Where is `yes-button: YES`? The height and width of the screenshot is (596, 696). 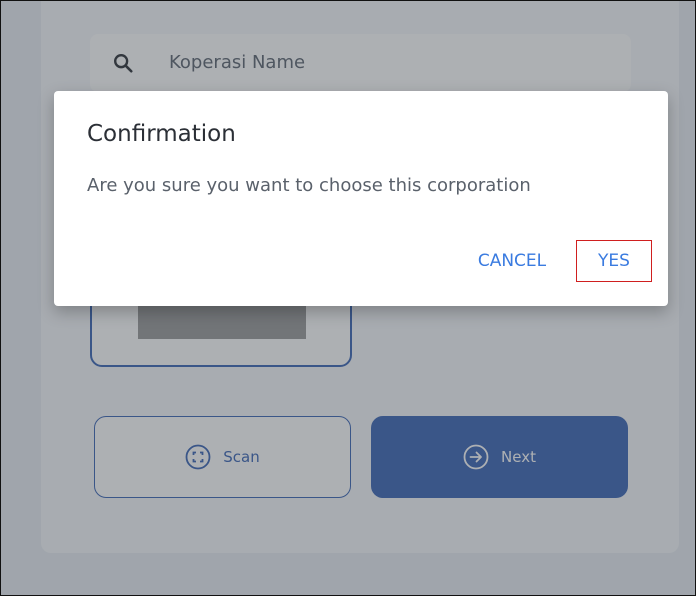
yes-button: YES is located at coordinates (614, 261).